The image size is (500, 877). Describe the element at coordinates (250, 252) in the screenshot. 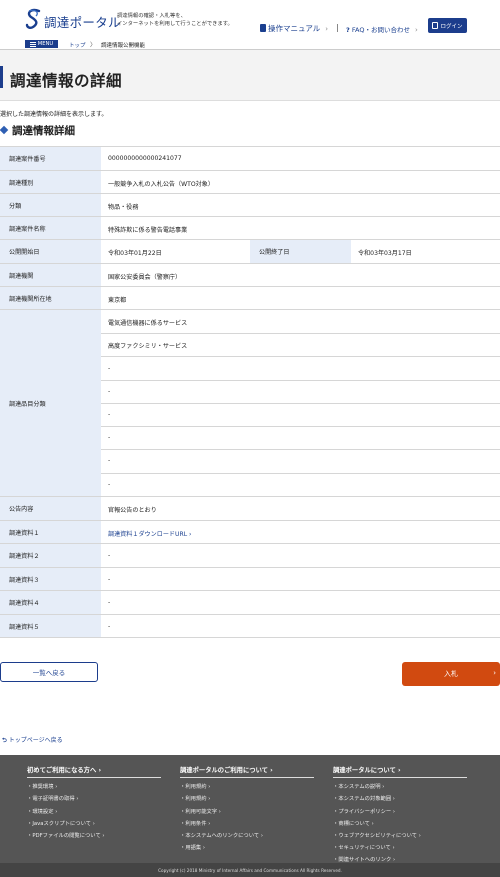

I see `table-row: 公開開始日 令和03年01月22日 公開終了日 令和03年03月17日` at that location.